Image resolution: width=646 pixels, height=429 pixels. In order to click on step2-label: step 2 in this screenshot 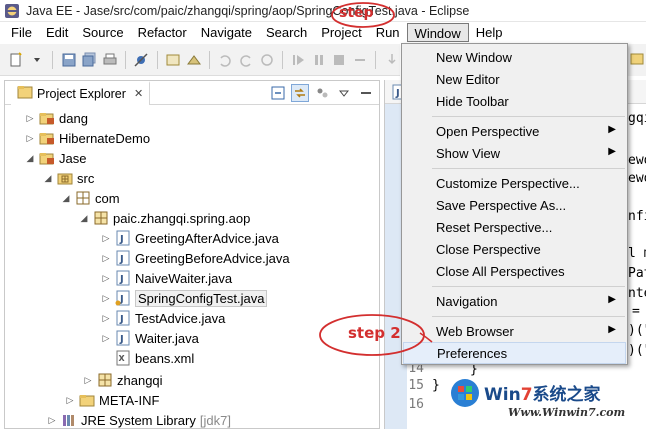, I will do `click(374, 333)`.